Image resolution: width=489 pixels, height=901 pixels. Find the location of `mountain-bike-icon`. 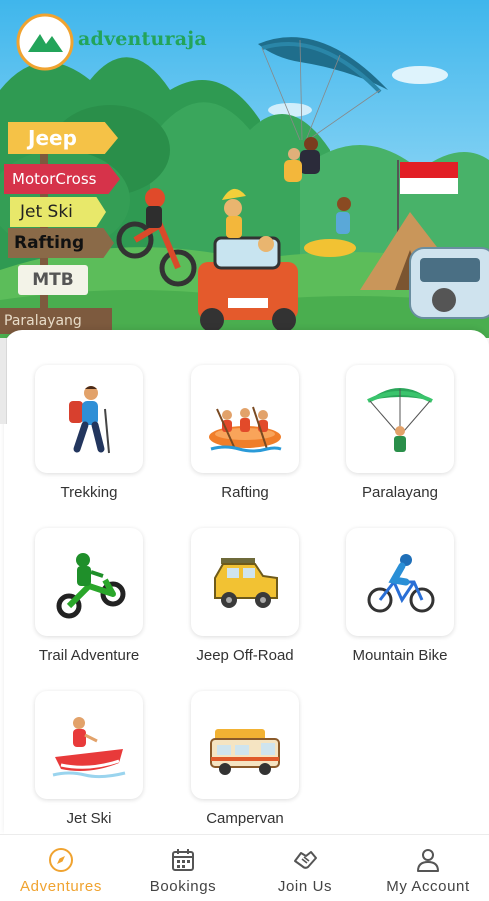

mountain-bike-icon is located at coordinates (401, 583).